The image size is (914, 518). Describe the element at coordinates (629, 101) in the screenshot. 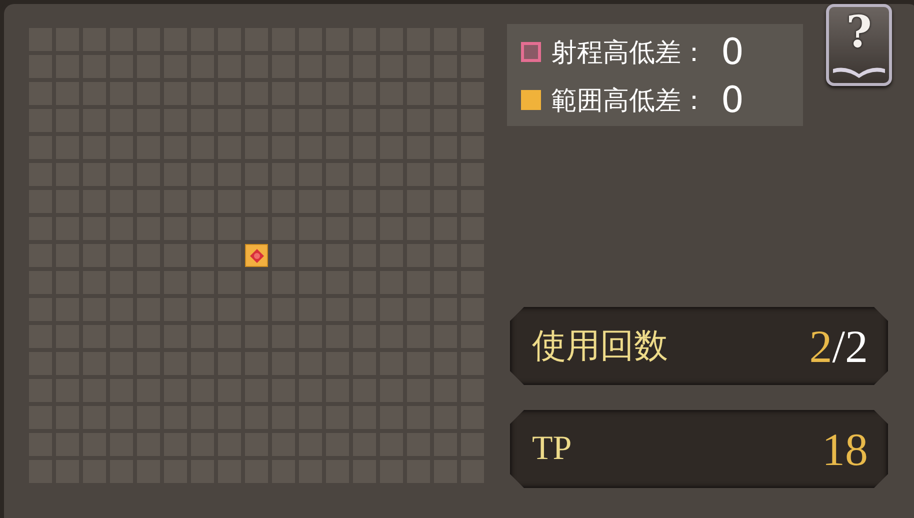

I see `legend-label: 範囲高低差：` at that location.